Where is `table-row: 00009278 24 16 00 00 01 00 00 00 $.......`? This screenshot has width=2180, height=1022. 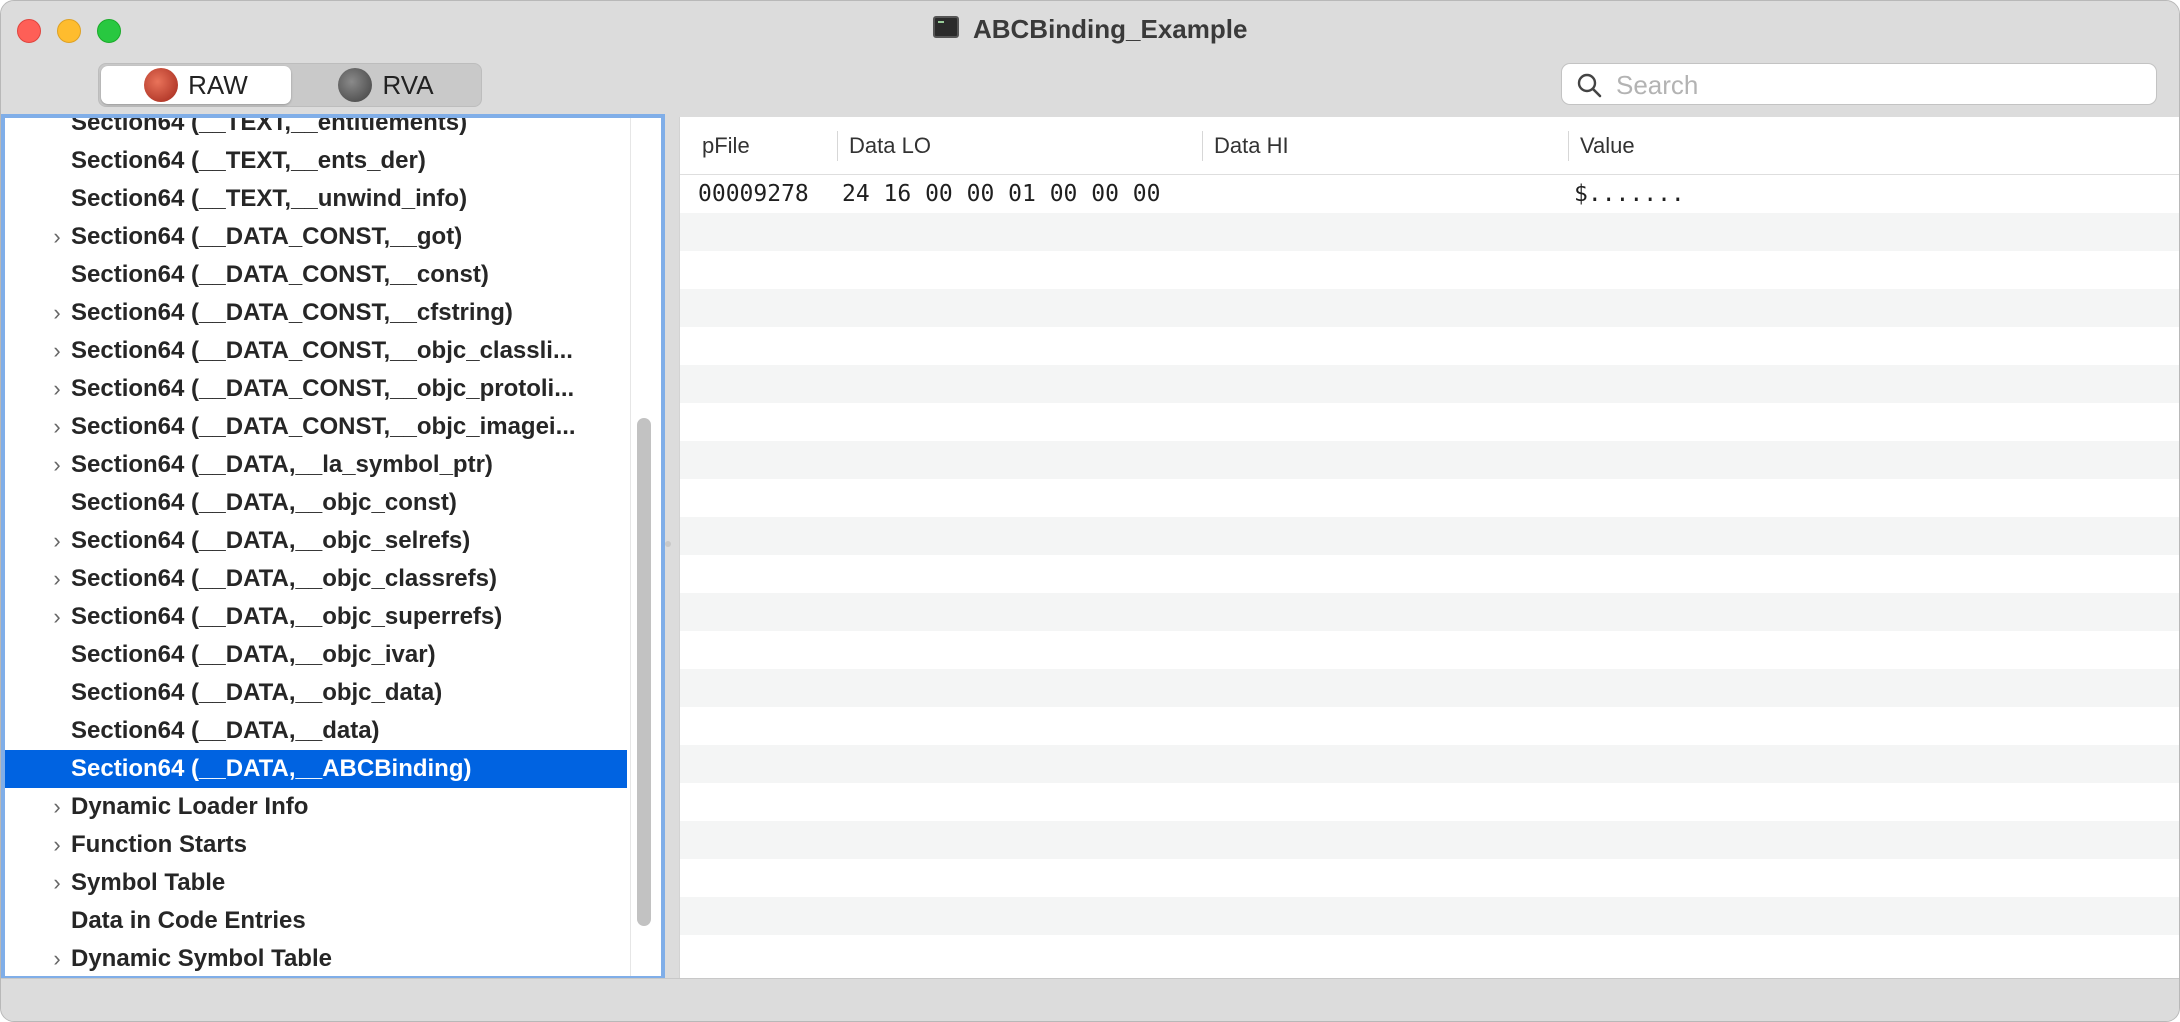
table-row: 00009278 24 16 00 00 01 00 00 00 $....... is located at coordinates (1429, 194).